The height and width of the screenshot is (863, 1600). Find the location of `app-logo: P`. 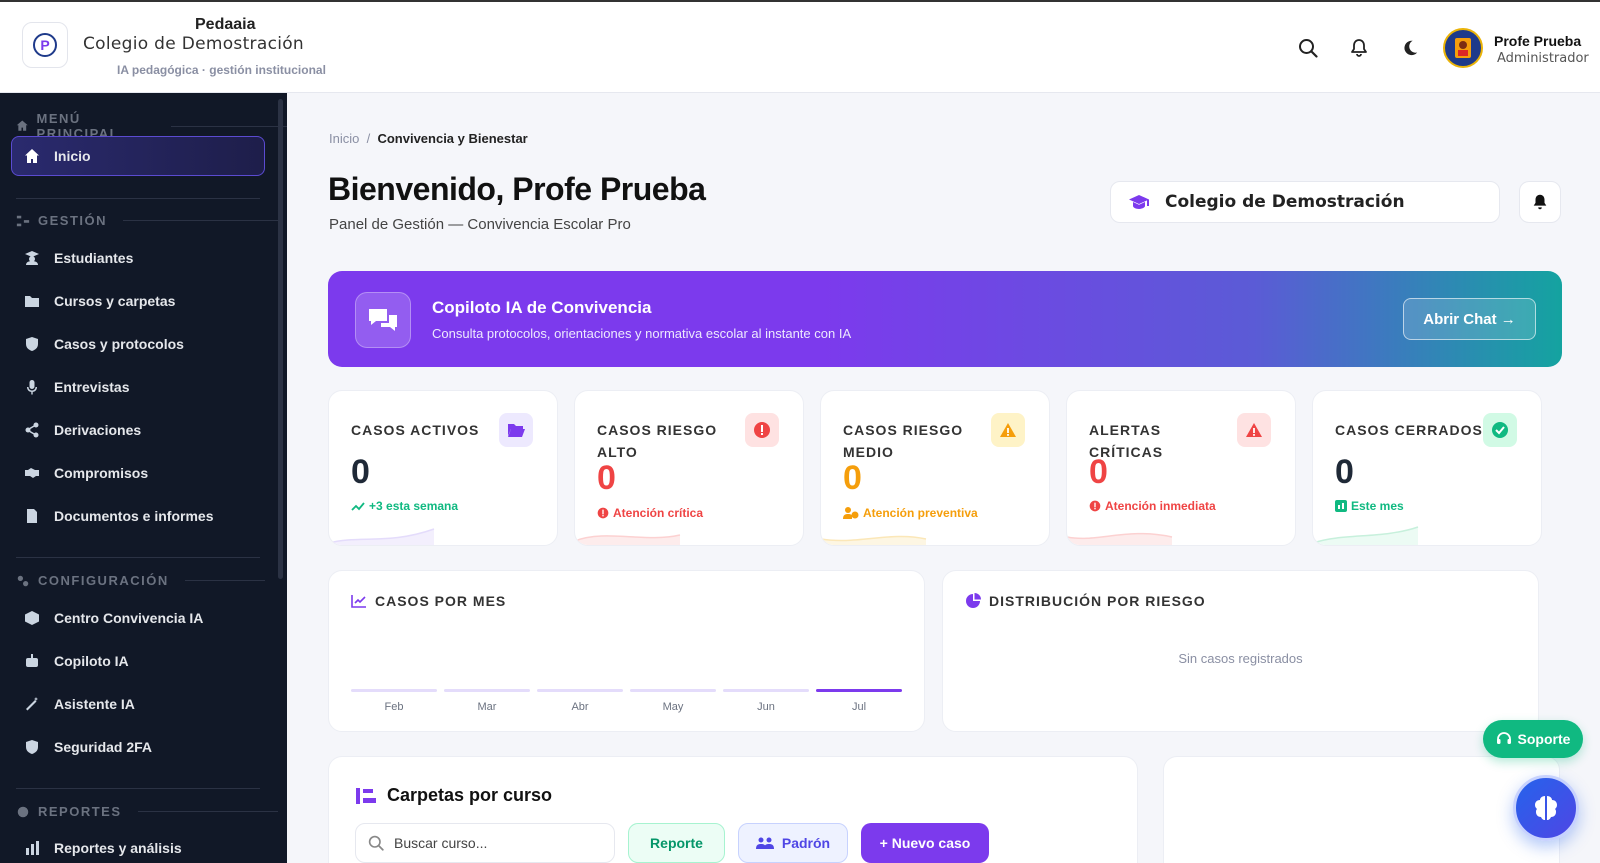

app-logo: P is located at coordinates (45, 45).